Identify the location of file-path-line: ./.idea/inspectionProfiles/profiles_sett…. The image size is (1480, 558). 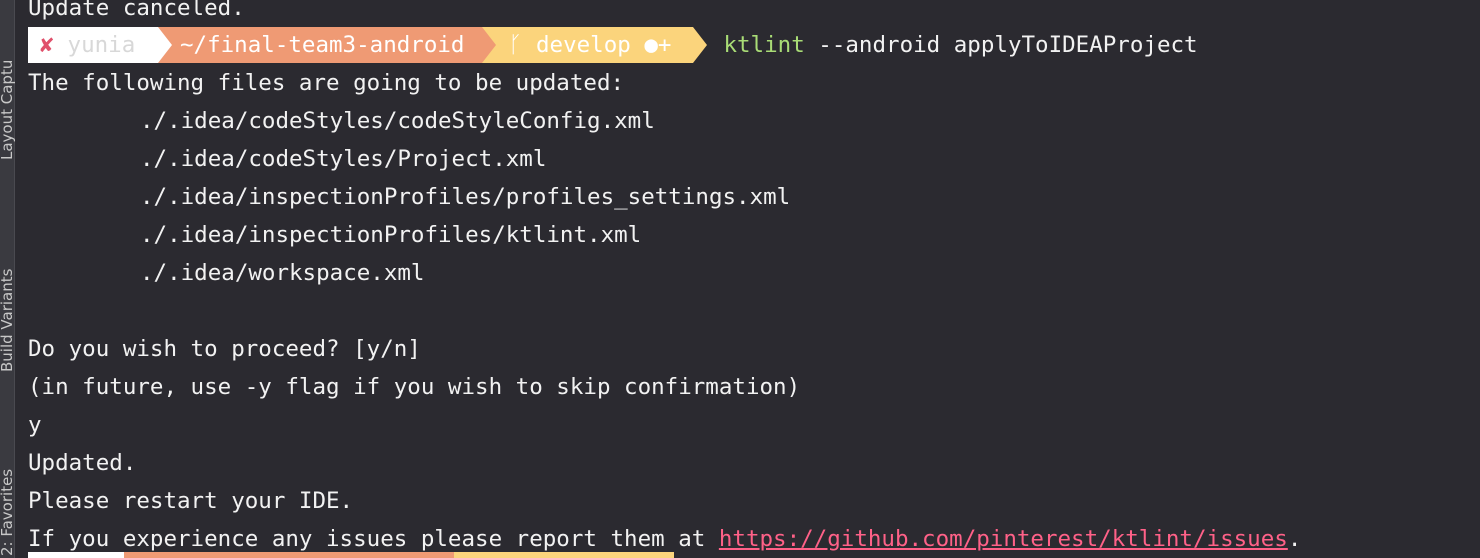
(465, 197).